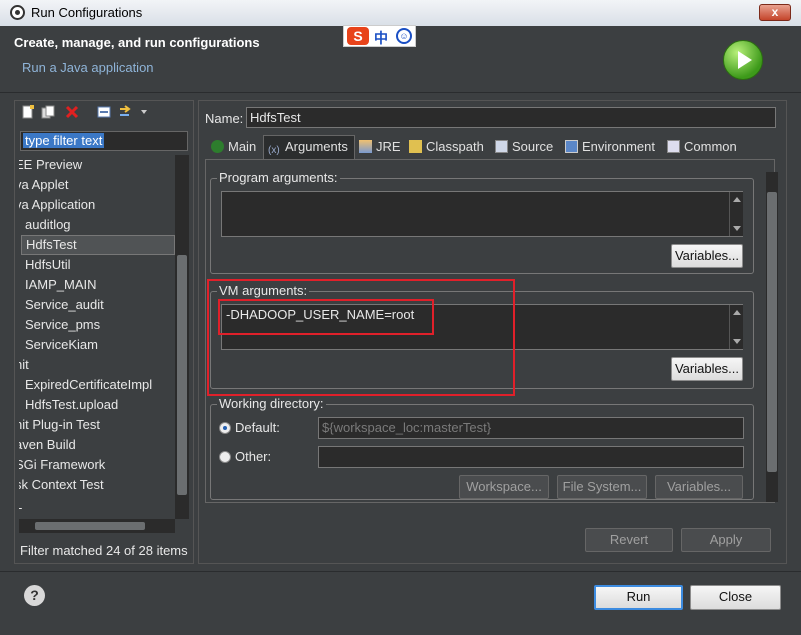 This screenshot has height=635, width=801. I want to click on ime-language-toggle: 中, so click(381, 38).